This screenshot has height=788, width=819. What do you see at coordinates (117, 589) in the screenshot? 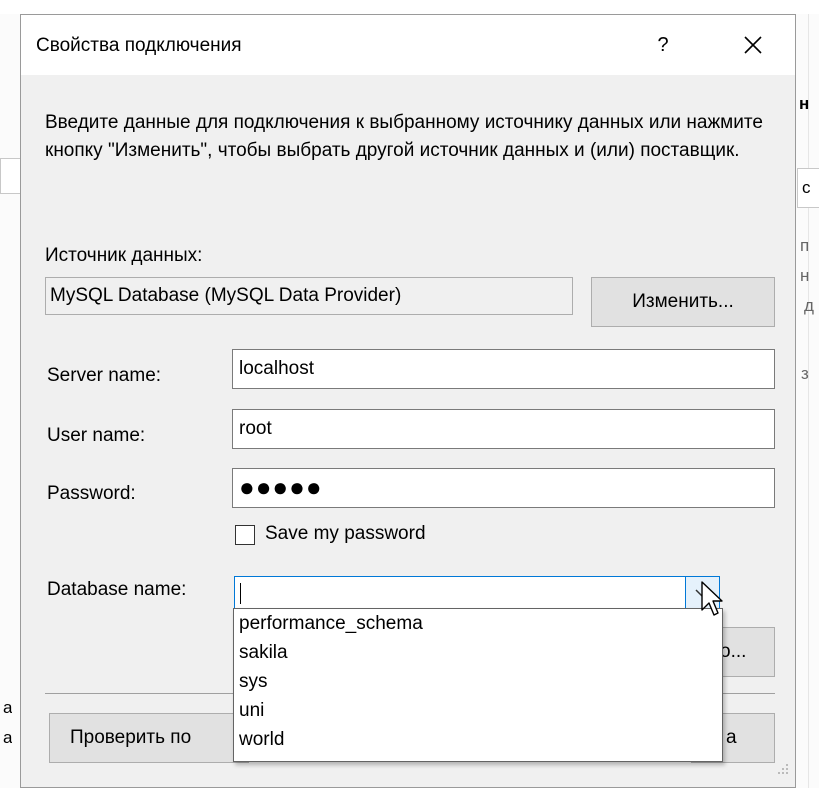
I see `database-name-label: Database name:` at bounding box center [117, 589].